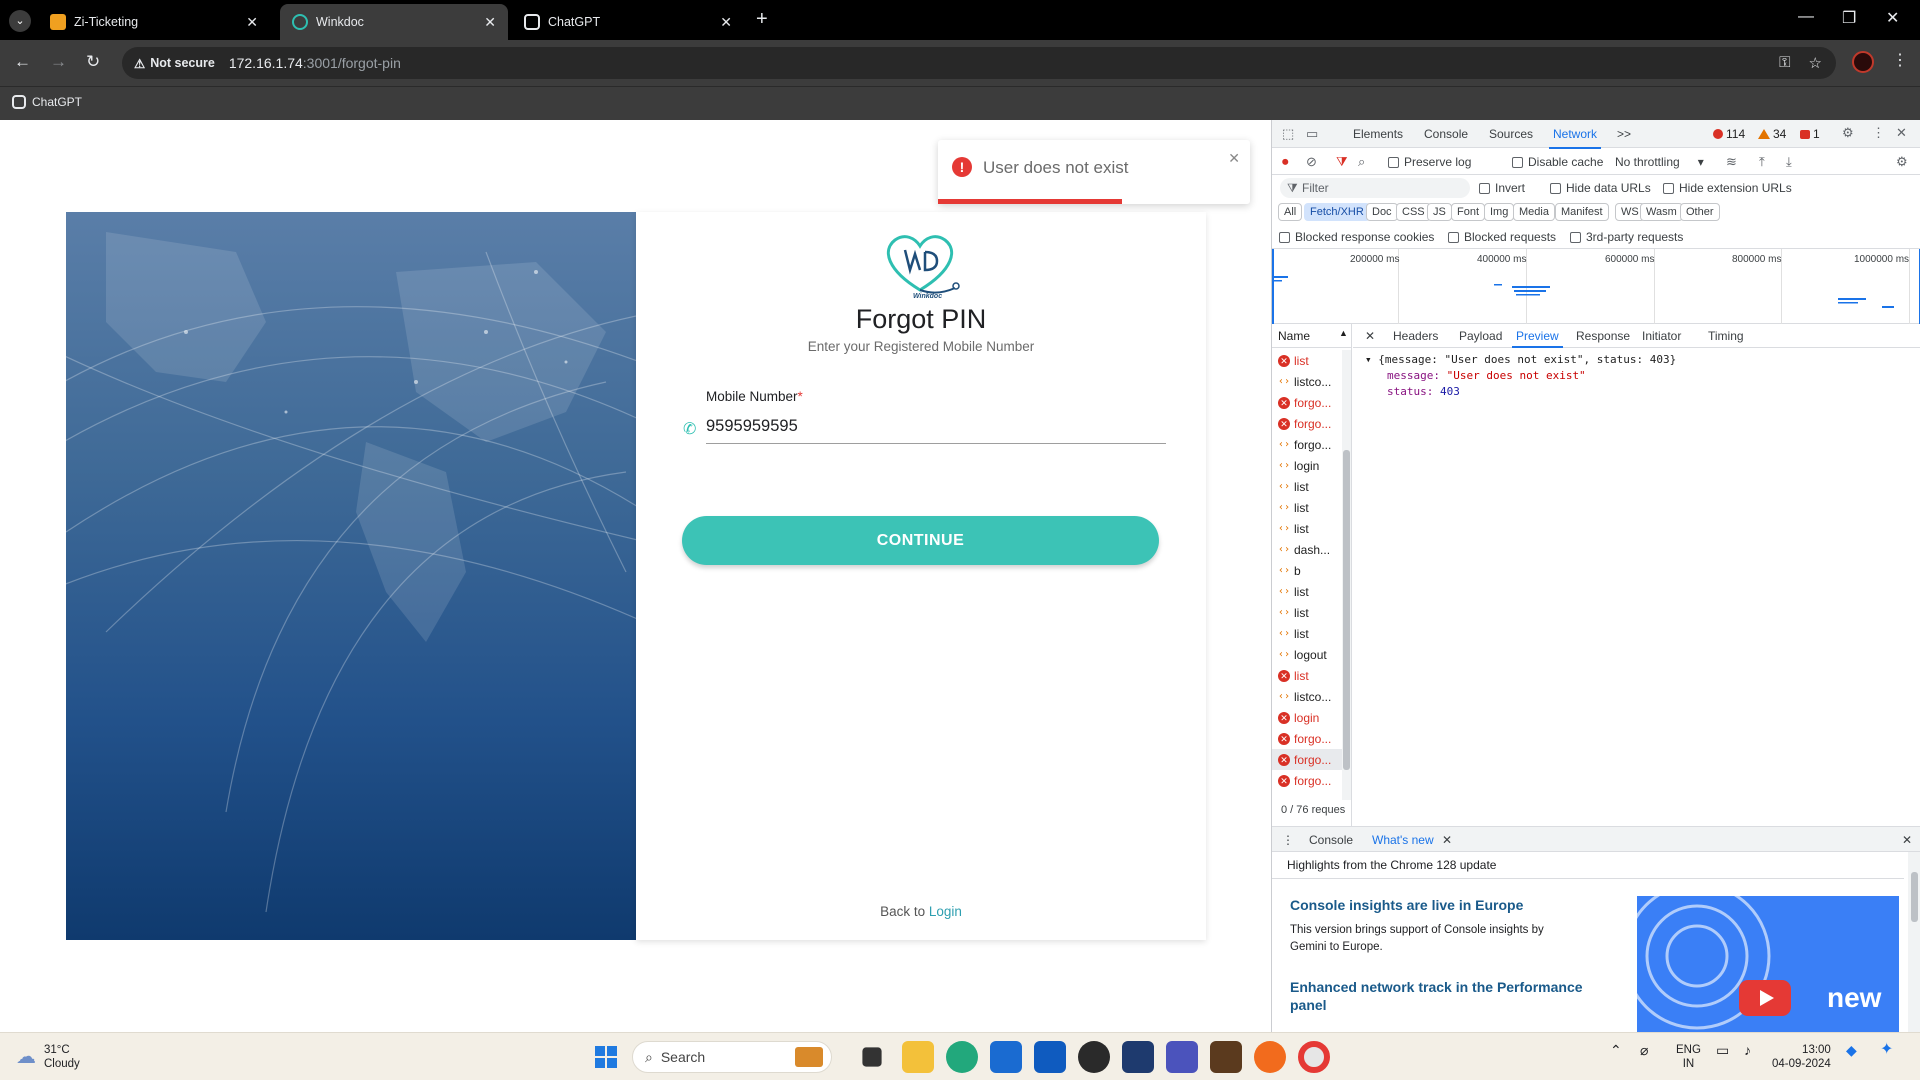 This screenshot has height=1080, width=1920. I want to click on type-filter-other: Other, so click(1700, 212).